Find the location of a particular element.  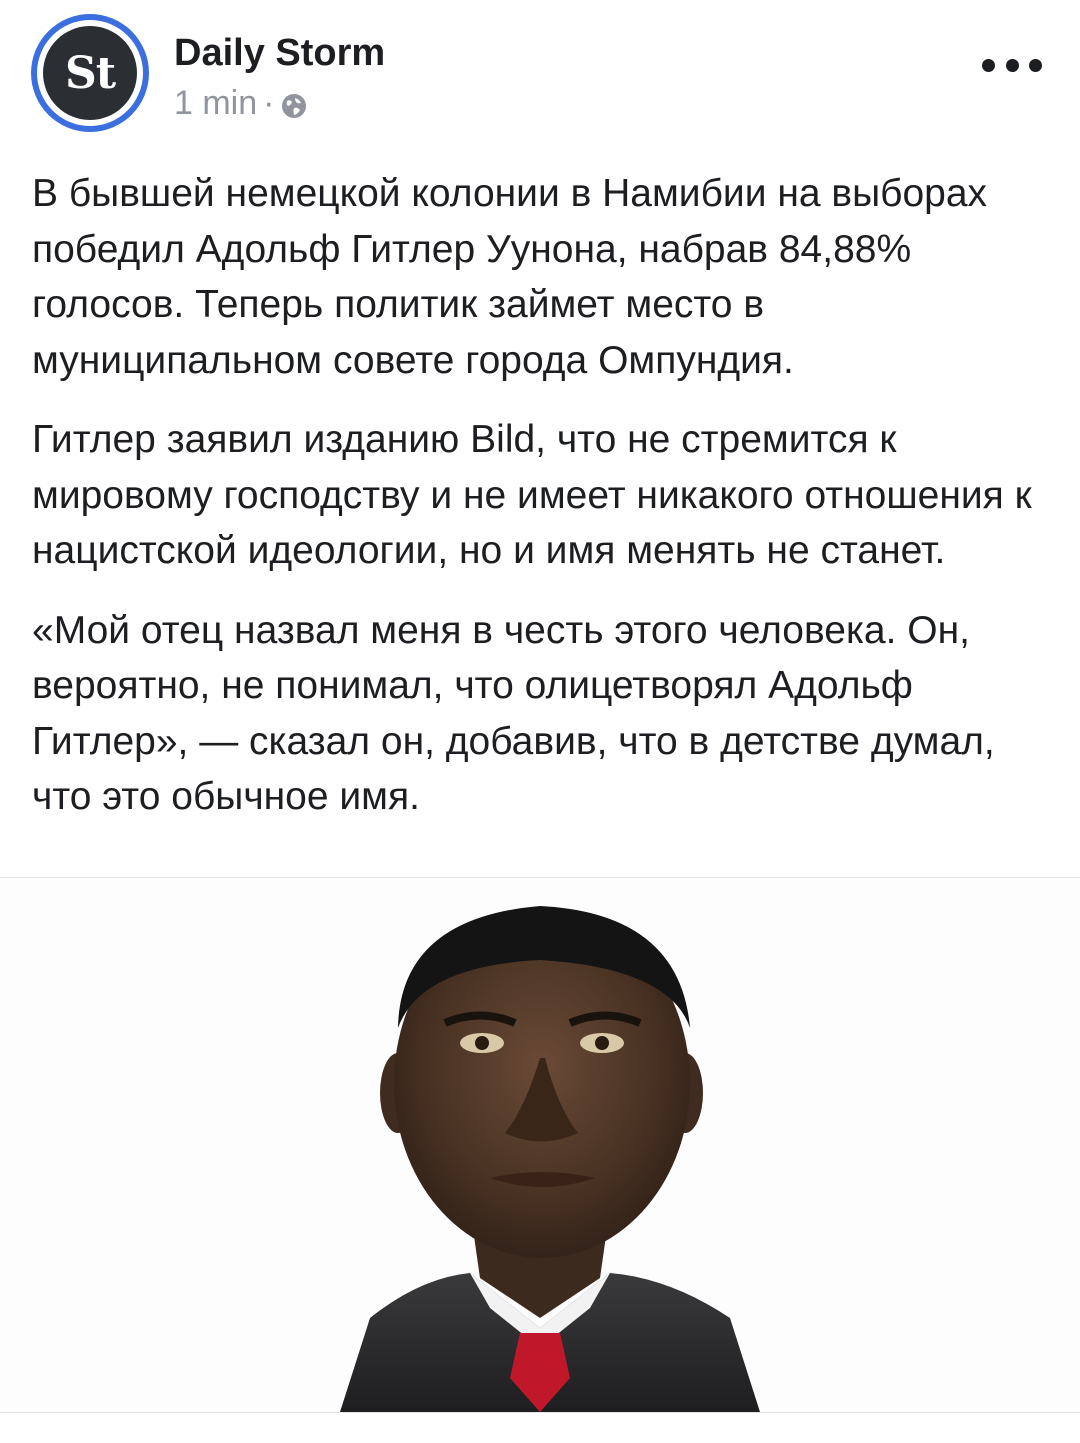

post-timestamp: 1 min is located at coordinates (215, 103).